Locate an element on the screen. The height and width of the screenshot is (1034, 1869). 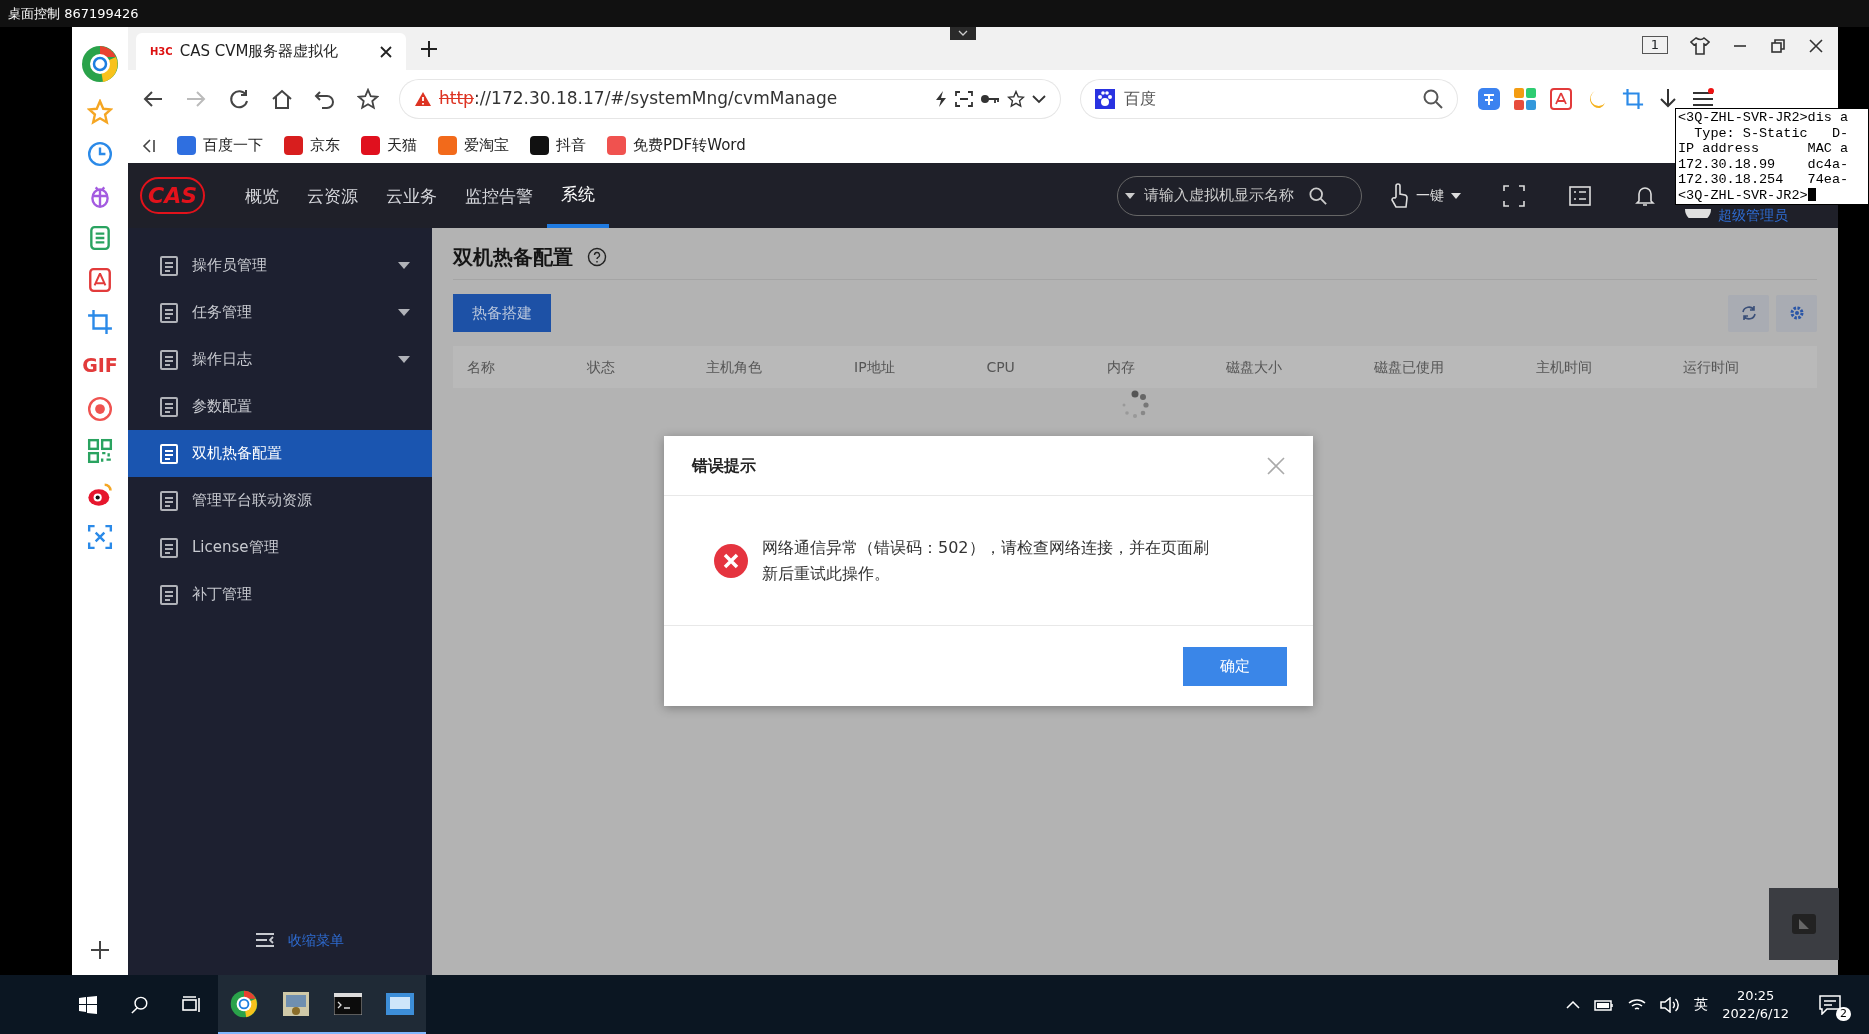
tab-counter: 1 is located at coordinates (1654, 45).